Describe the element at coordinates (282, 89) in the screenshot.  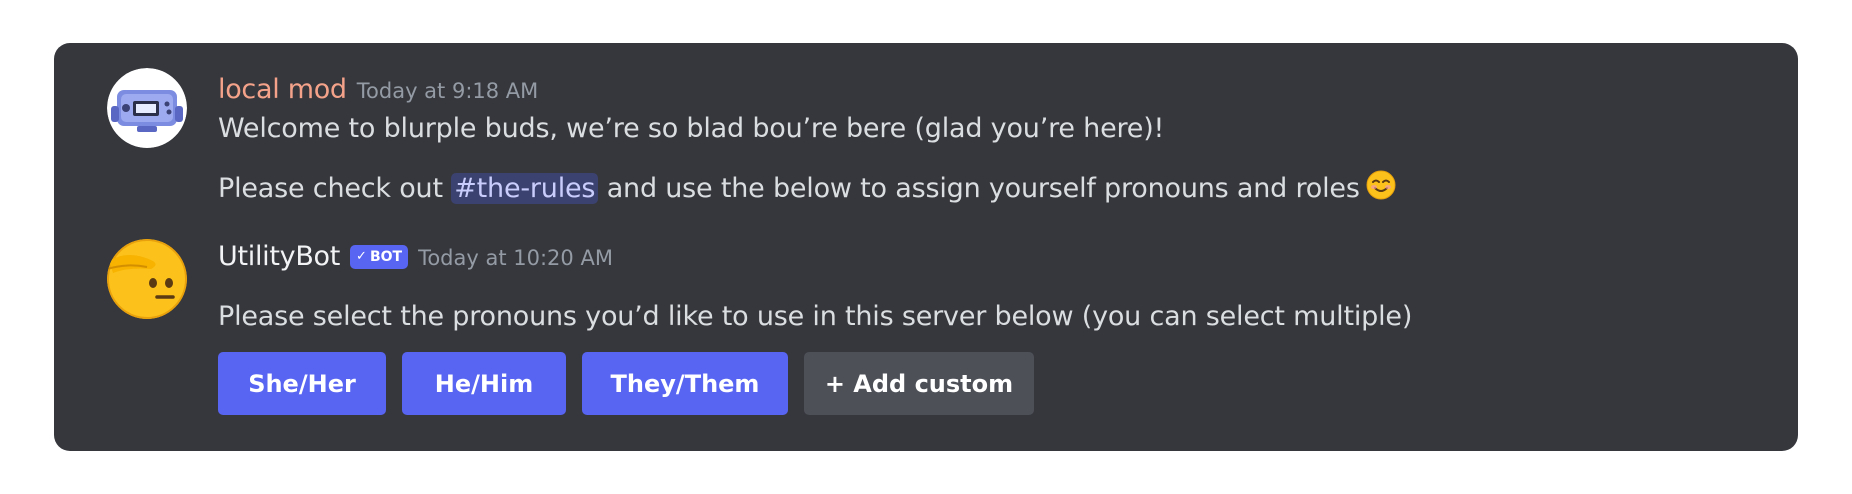
I see `author-name: local mod` at that location.